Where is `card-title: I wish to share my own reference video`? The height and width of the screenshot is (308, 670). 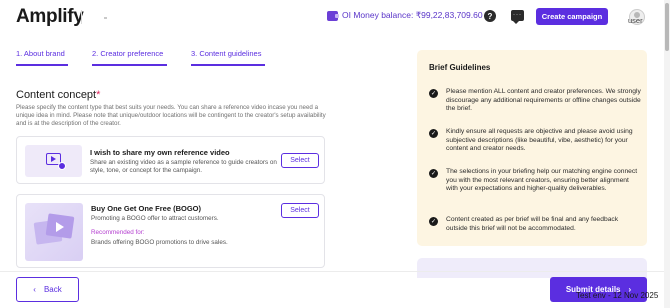 card-title: I wish to share my own reference video is located at coordinates (160, 152).